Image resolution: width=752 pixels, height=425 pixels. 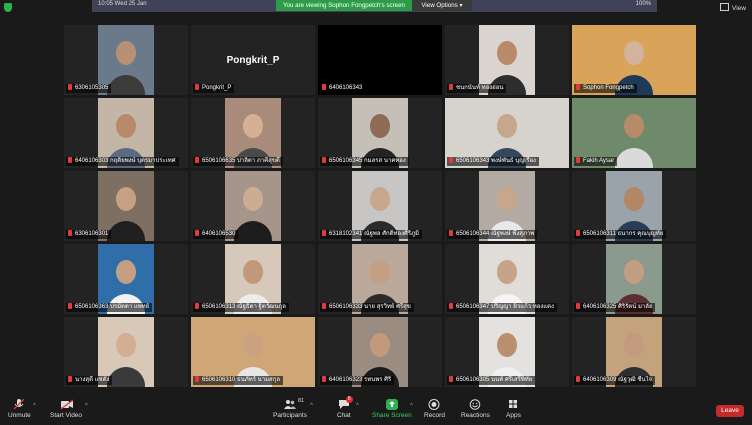 What do you see at coordinates (8, 7) in the screenshot?
I see `security-shield-icon` at bounding box center [8, 7].